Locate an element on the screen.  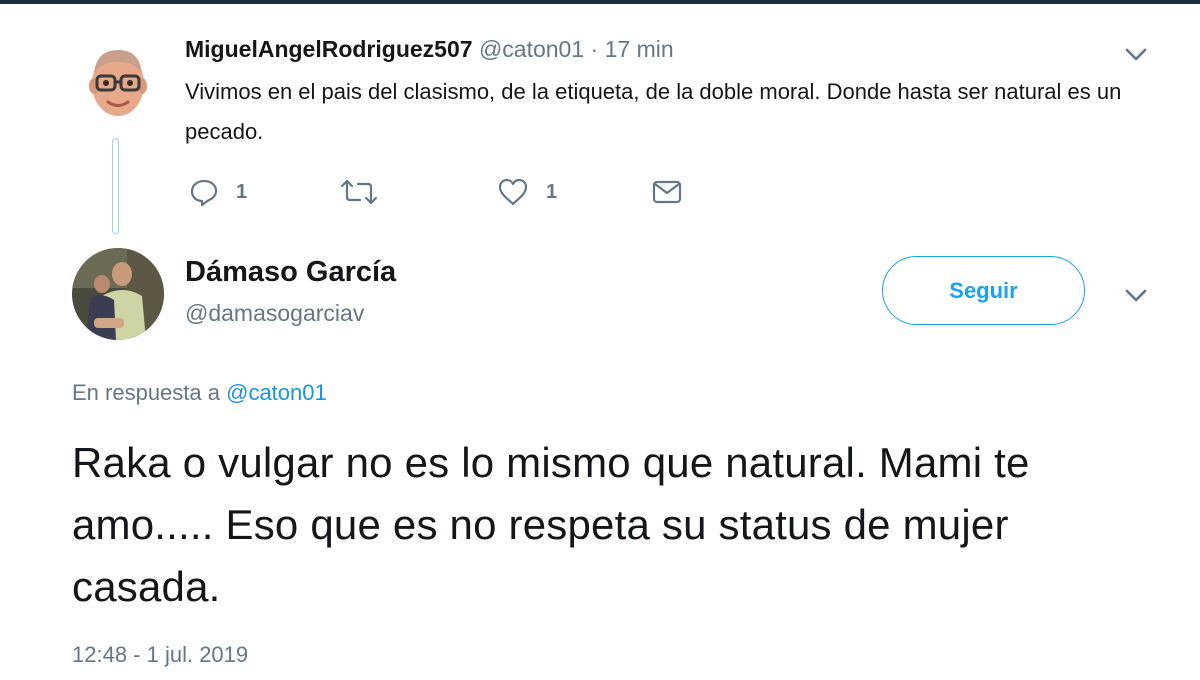
like-icon is located at coordinates (513, 192).